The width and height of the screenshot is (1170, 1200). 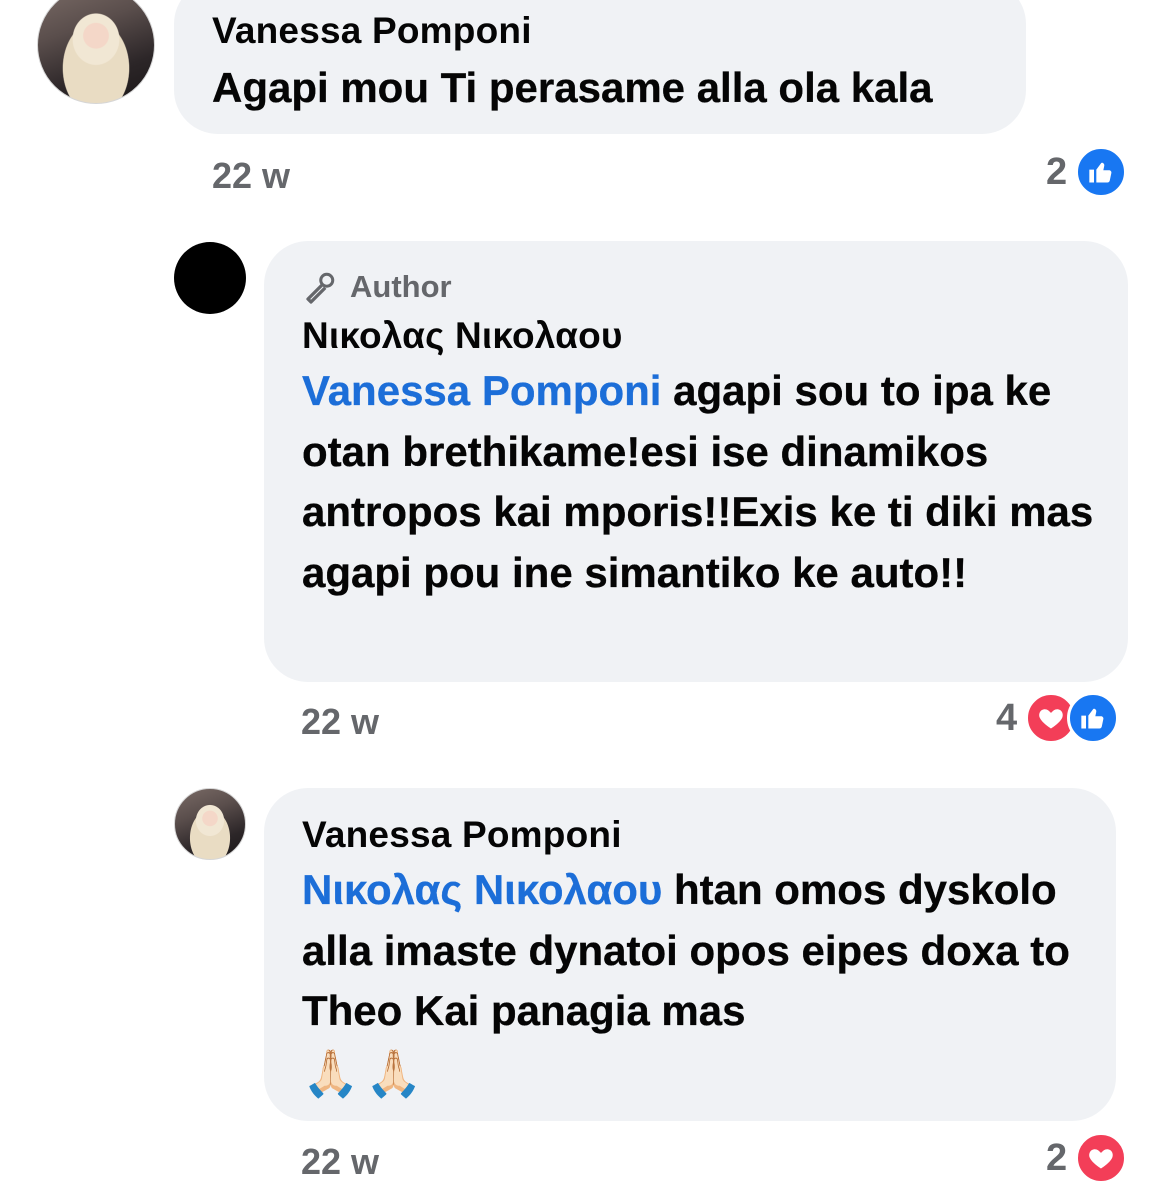 I want to click on mention-link: Νικολας Νικολαου, so click(x=482, y=889).